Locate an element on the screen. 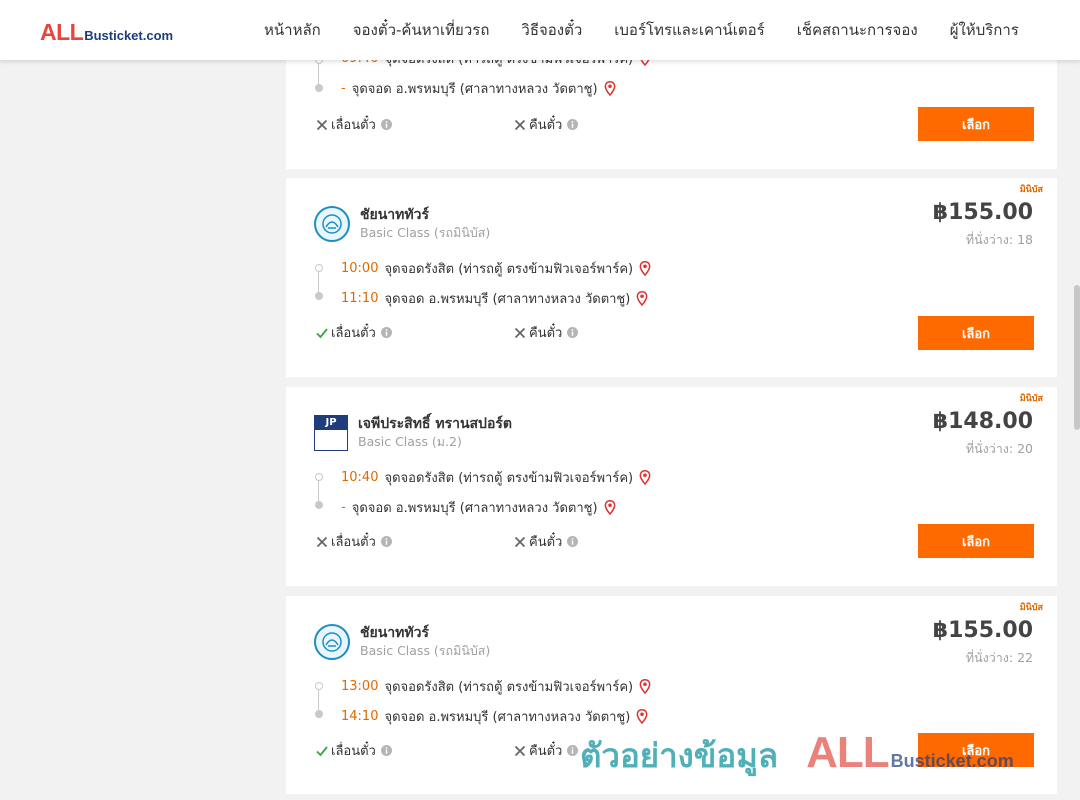 The height and width of the screenshot is (800, 1080). site-logo: ALL Busticket.com is located at coordinates (106, 32).